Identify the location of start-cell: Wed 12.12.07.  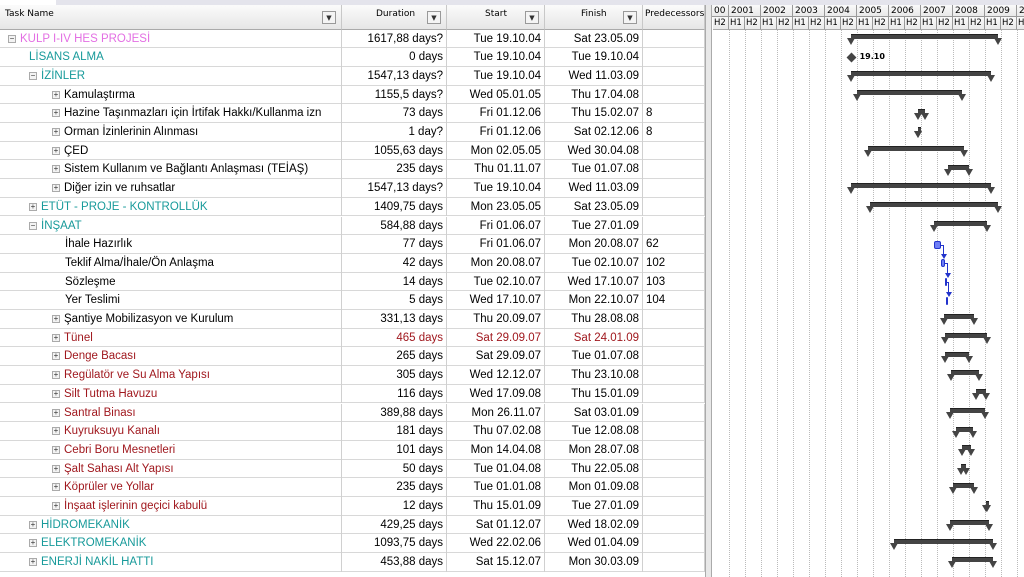
(496, 375).